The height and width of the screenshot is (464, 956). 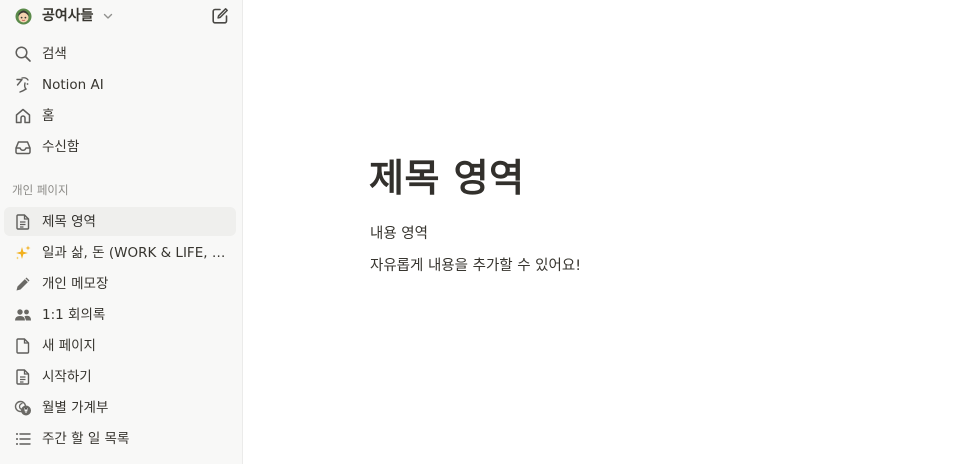 I want to click on search-icon, so click(x=23, y=54).